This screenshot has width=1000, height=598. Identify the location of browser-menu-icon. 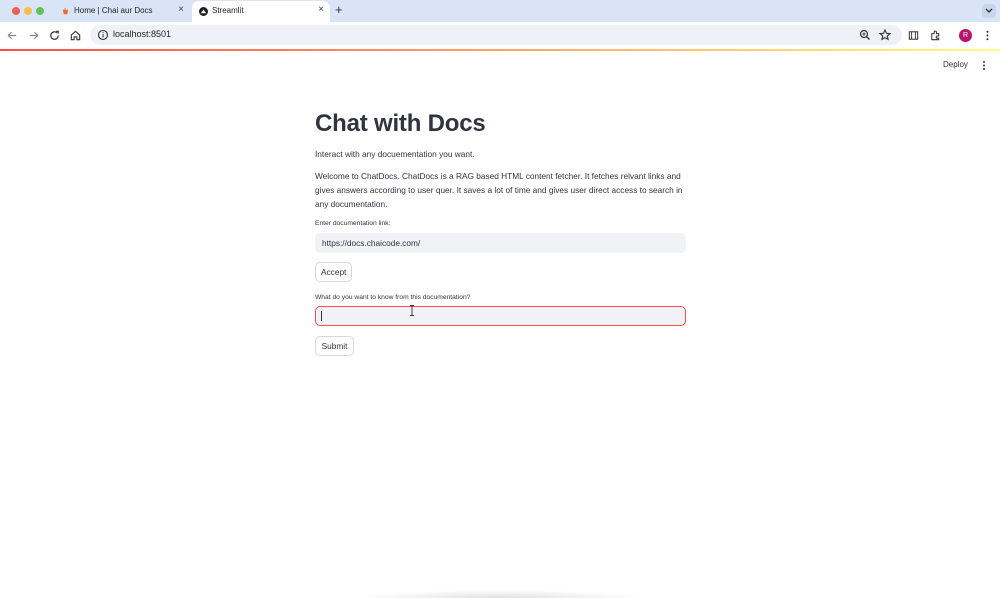
(987, 35).